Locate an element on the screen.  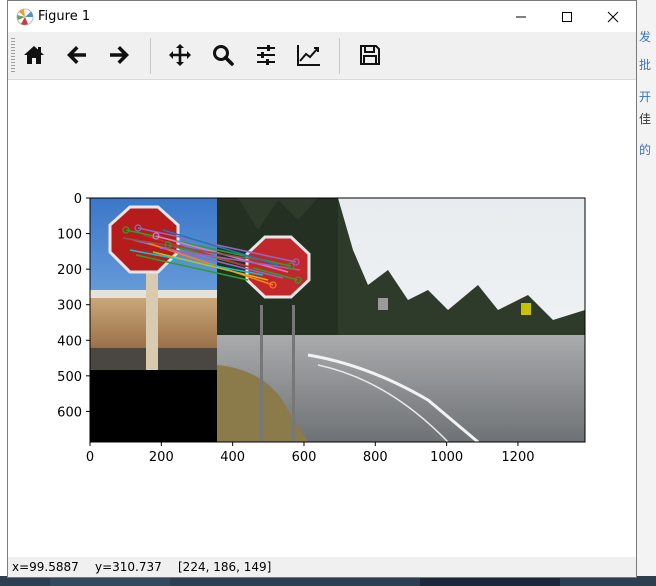
background-window-strip: 发 批 开 佳 的 is located at coordinates (646, 293).